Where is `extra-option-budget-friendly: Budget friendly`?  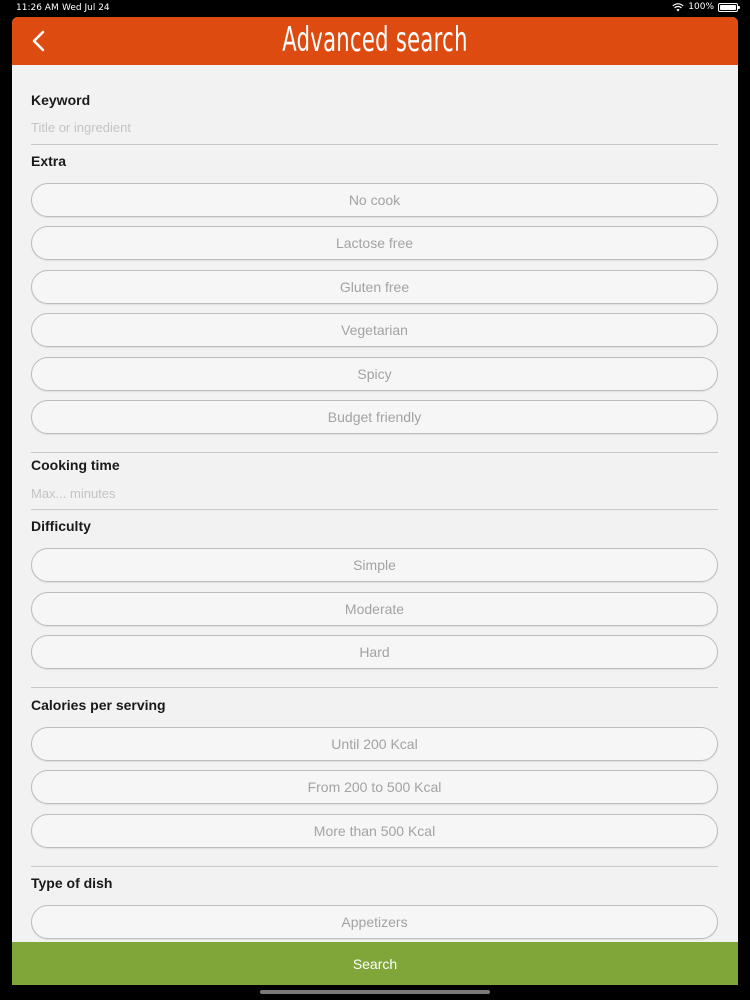 extra-option-budget-friendly: Budget friendly is located at coordinates (374, 417).